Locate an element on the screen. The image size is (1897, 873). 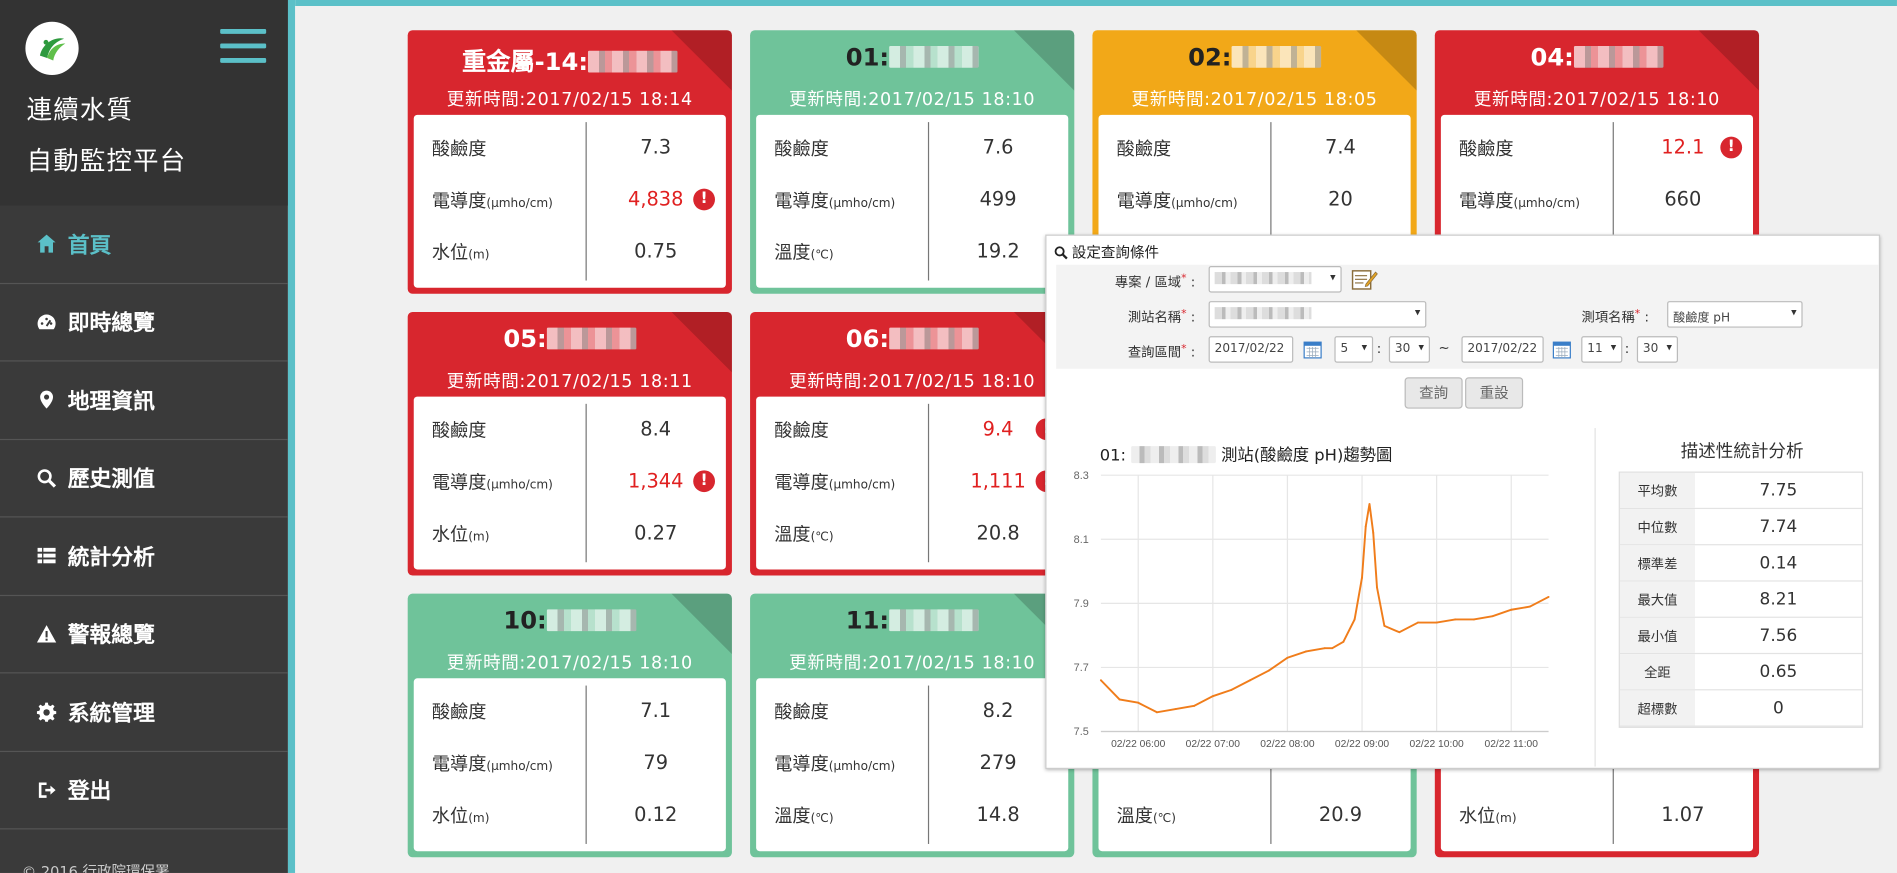
stat-label: 標準差 is located at coordinates (1657, 563).